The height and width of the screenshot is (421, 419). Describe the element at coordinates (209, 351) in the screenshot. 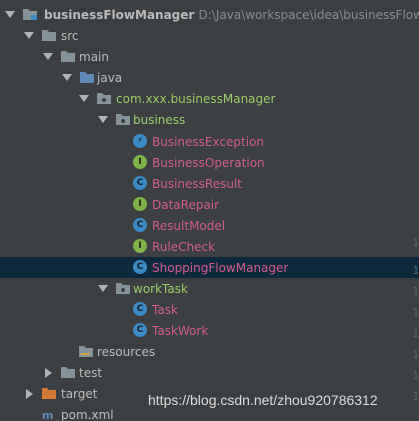

I see `tree-node-resources: resources` at that location.